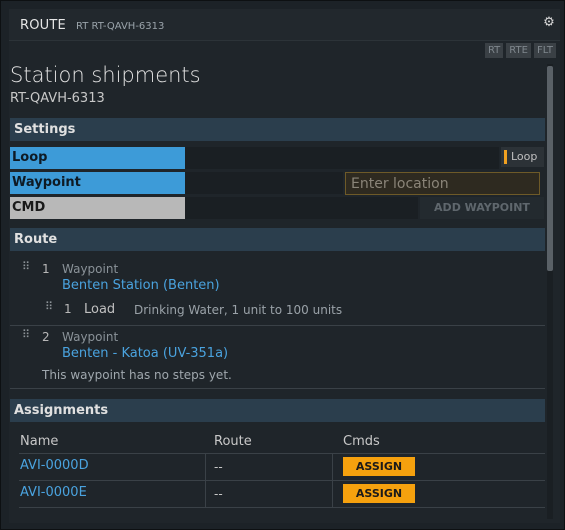 This screenshot has width=565, height=530. What do you see at coordinates (105, 75) in the screenshot?
I see `page-title: Station shipments` at bounding box center [105, 75].